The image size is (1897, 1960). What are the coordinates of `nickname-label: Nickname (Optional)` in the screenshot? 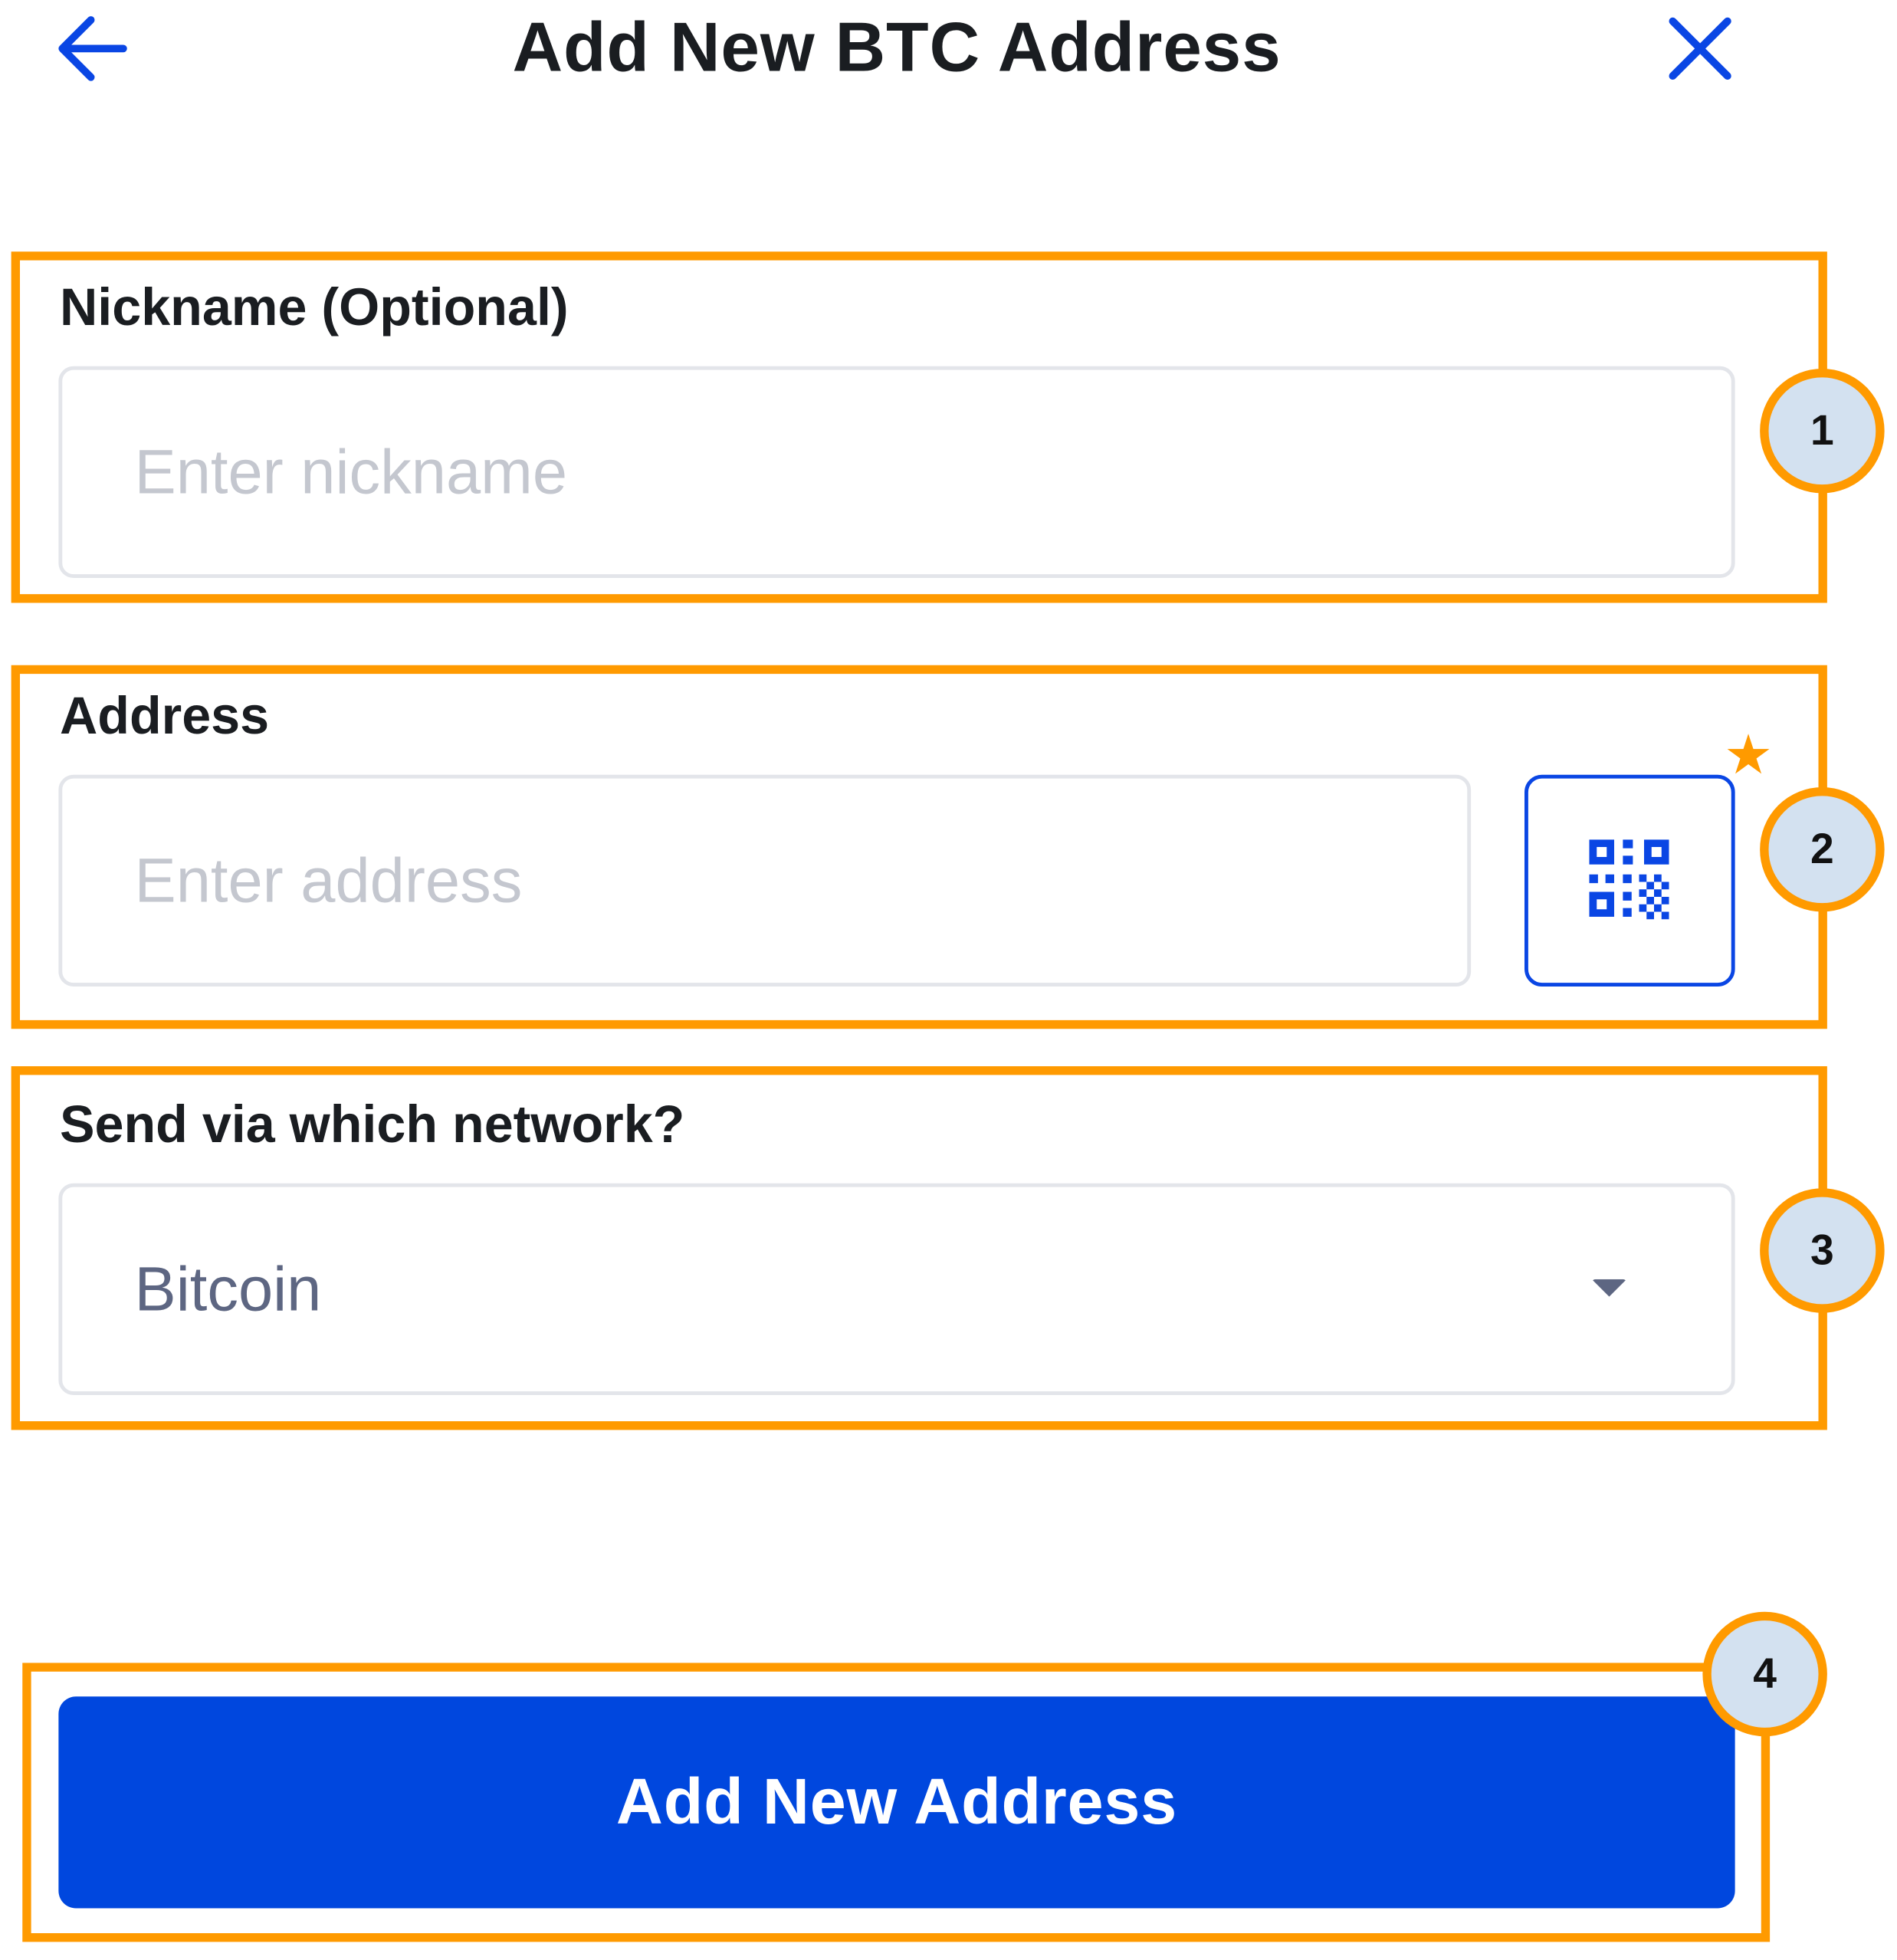 It's located at (314, 307).